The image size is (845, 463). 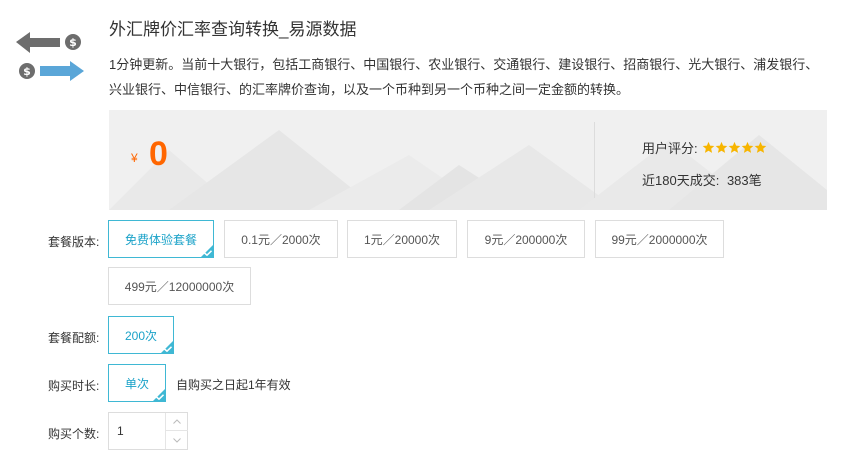 I want to click on package-option-label: 免费体验套餐, so click(x=160, y=239).